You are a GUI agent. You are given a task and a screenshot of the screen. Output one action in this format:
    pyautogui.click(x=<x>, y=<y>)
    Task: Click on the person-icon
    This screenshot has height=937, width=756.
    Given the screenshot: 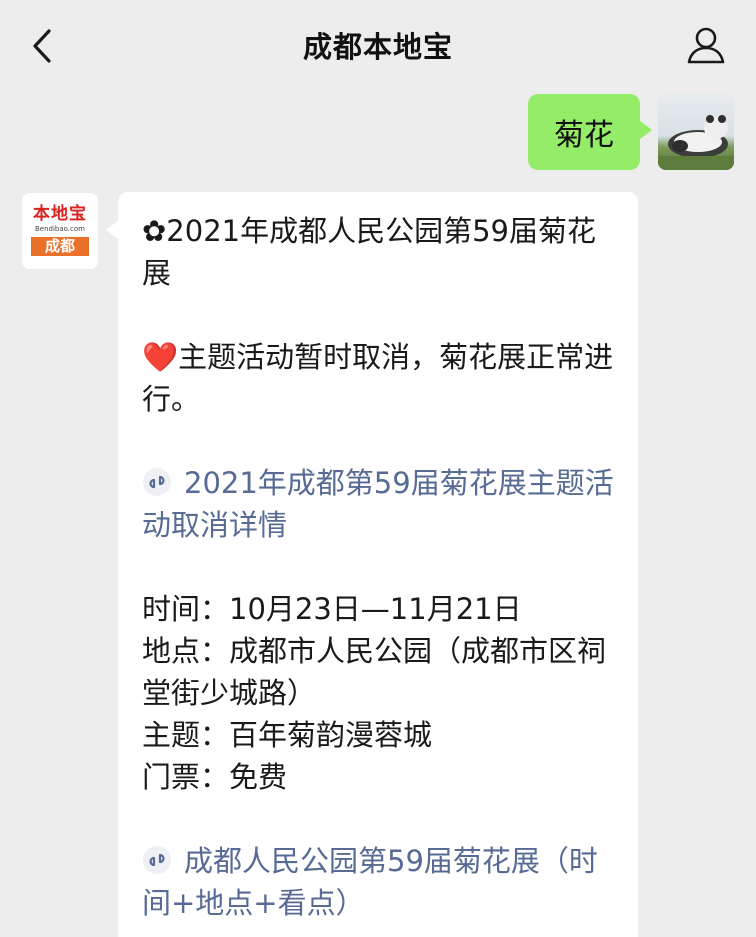 What is the action you would take?
    pyautogui.click(x=706, y=45)
    